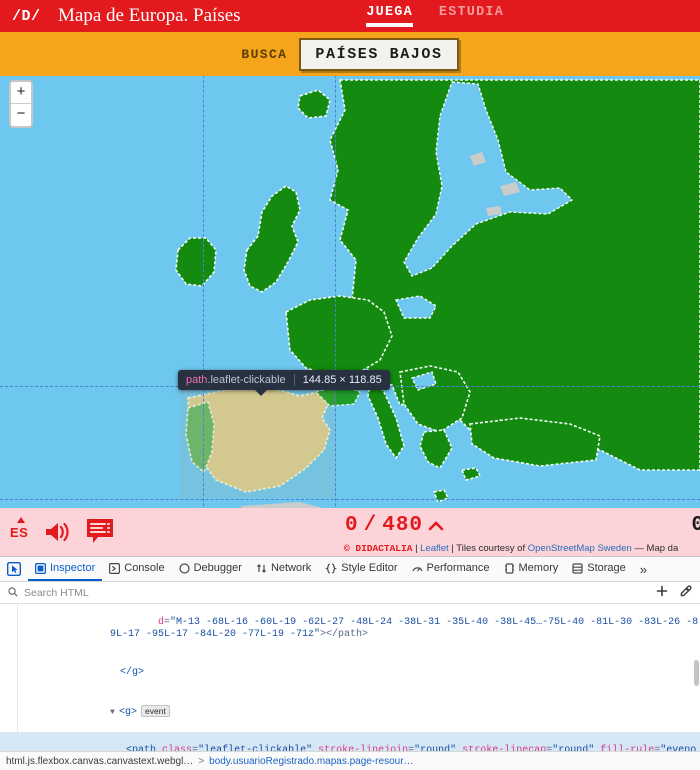 This screenshot has height=770, width=700. Describe the element at coordinates (342, 380) in the screenshot. I see `tooltip-dimensions: 144.85 × 118.85` at that location.